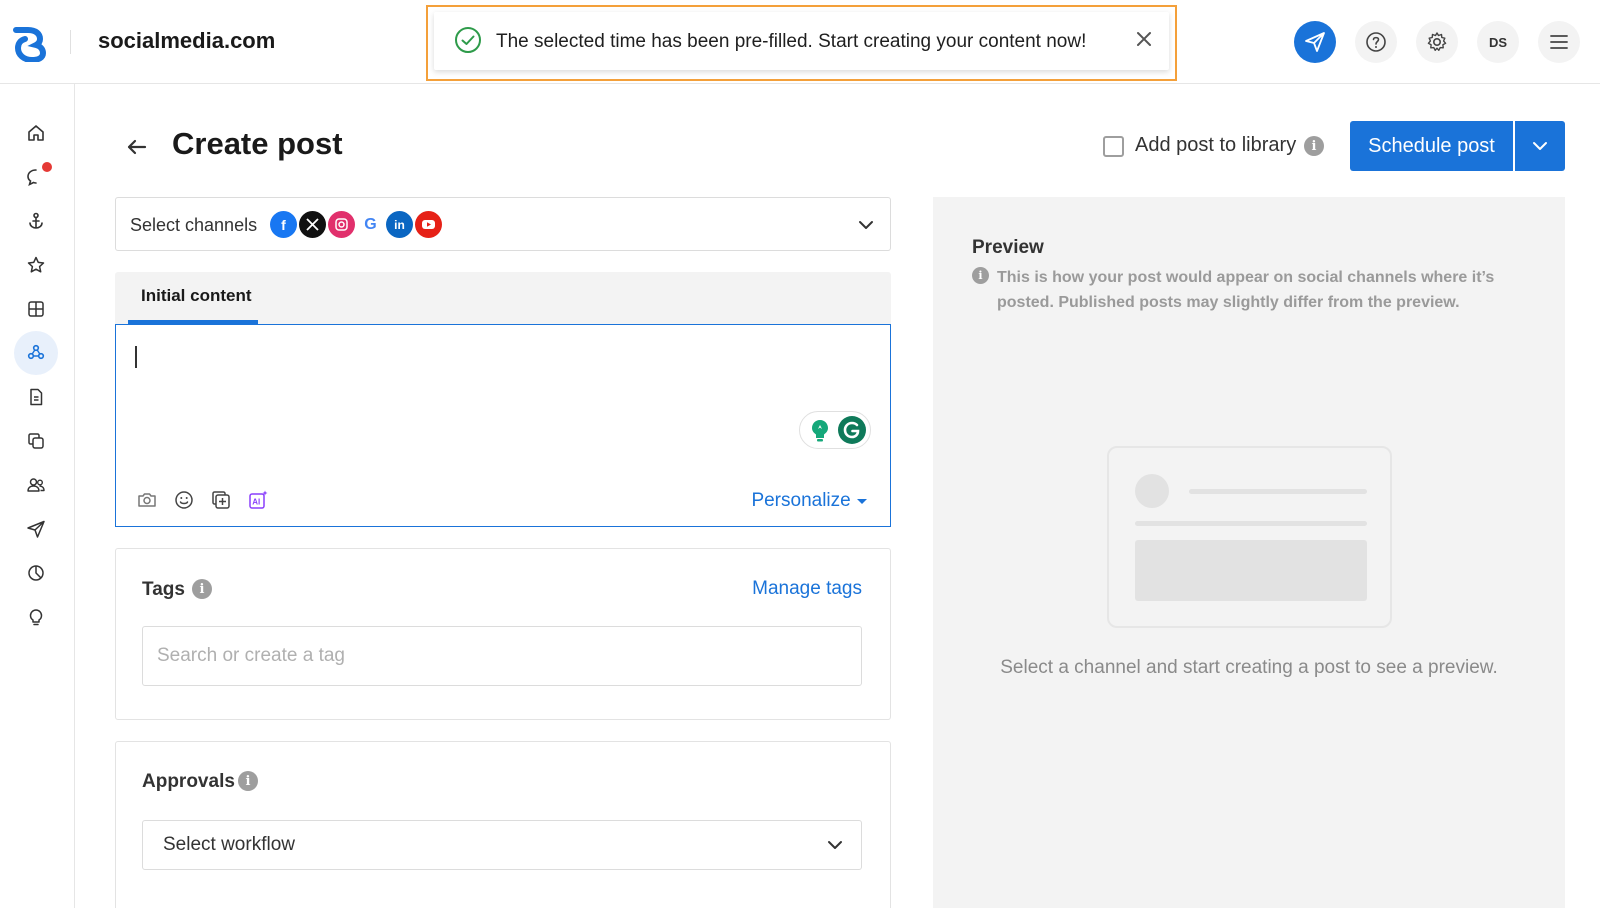  I want to click on approvals-card: Approvals i Select workflow, so click(503, 824).